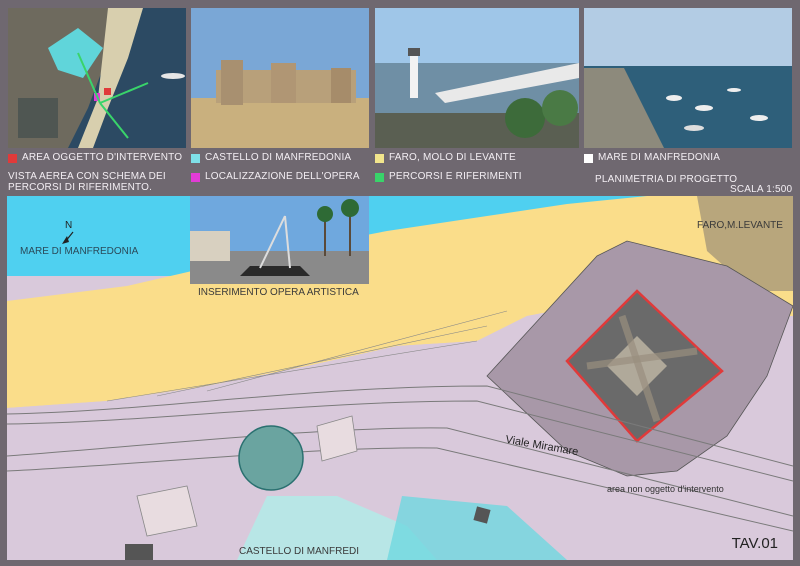 The height and width of the screenshot is (566, 800). Describe the element at coordinates (665, 489) in the screenshot. I see `area-non-label: area non oggetto d'intervento` at that location.